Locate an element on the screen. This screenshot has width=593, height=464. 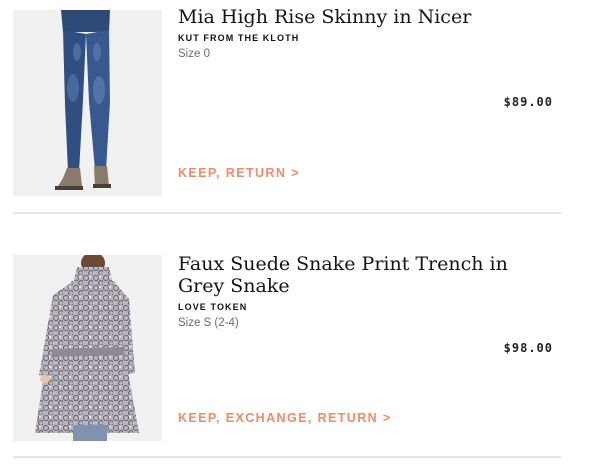
product-size: Size 0 is located at coordinates (194, 54).